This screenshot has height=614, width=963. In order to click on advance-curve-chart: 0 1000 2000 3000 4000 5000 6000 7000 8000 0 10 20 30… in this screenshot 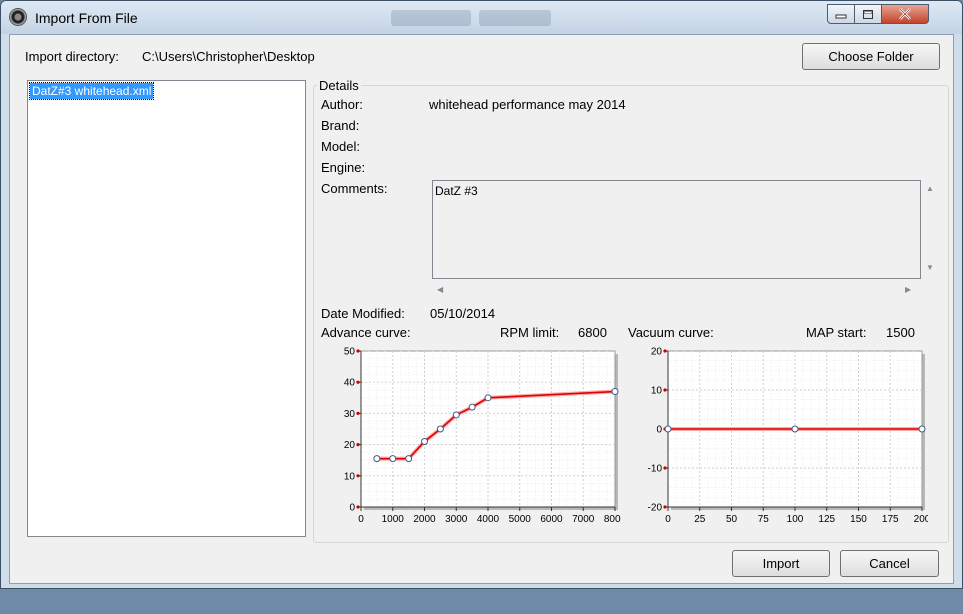, I will do `click(471, 435)`.